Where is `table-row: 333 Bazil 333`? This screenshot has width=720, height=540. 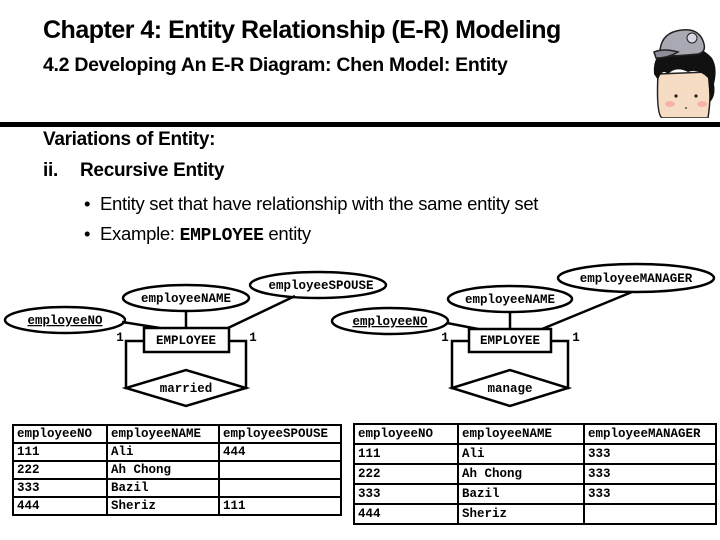 table-row: 333 Bazil 333 is located at coordinates (535, 494).